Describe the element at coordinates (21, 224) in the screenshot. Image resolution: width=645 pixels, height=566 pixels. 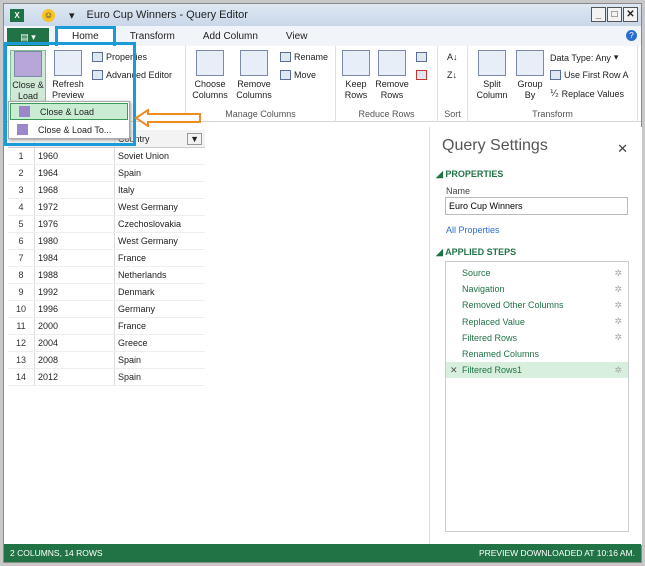
I see `table-cell: 5` at that location.